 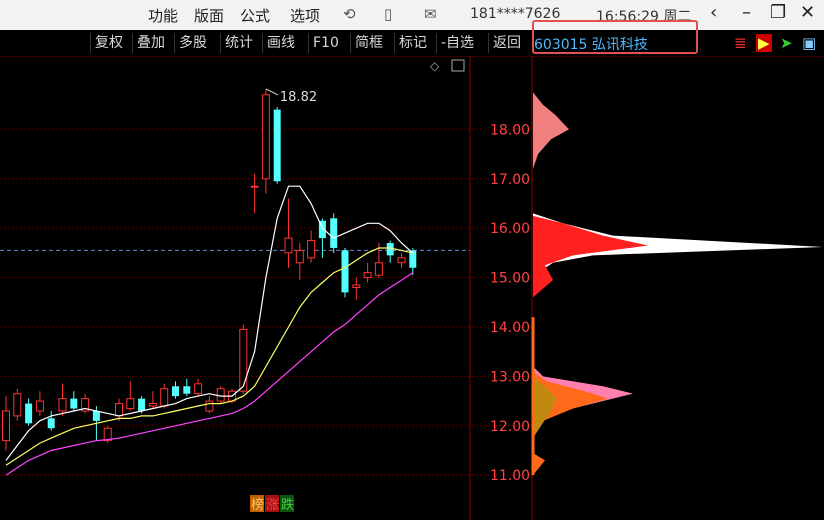 What do you see at coordinates (539, 464) in the screenshot?
I see `profile-low` at bounding box center [539, 464].